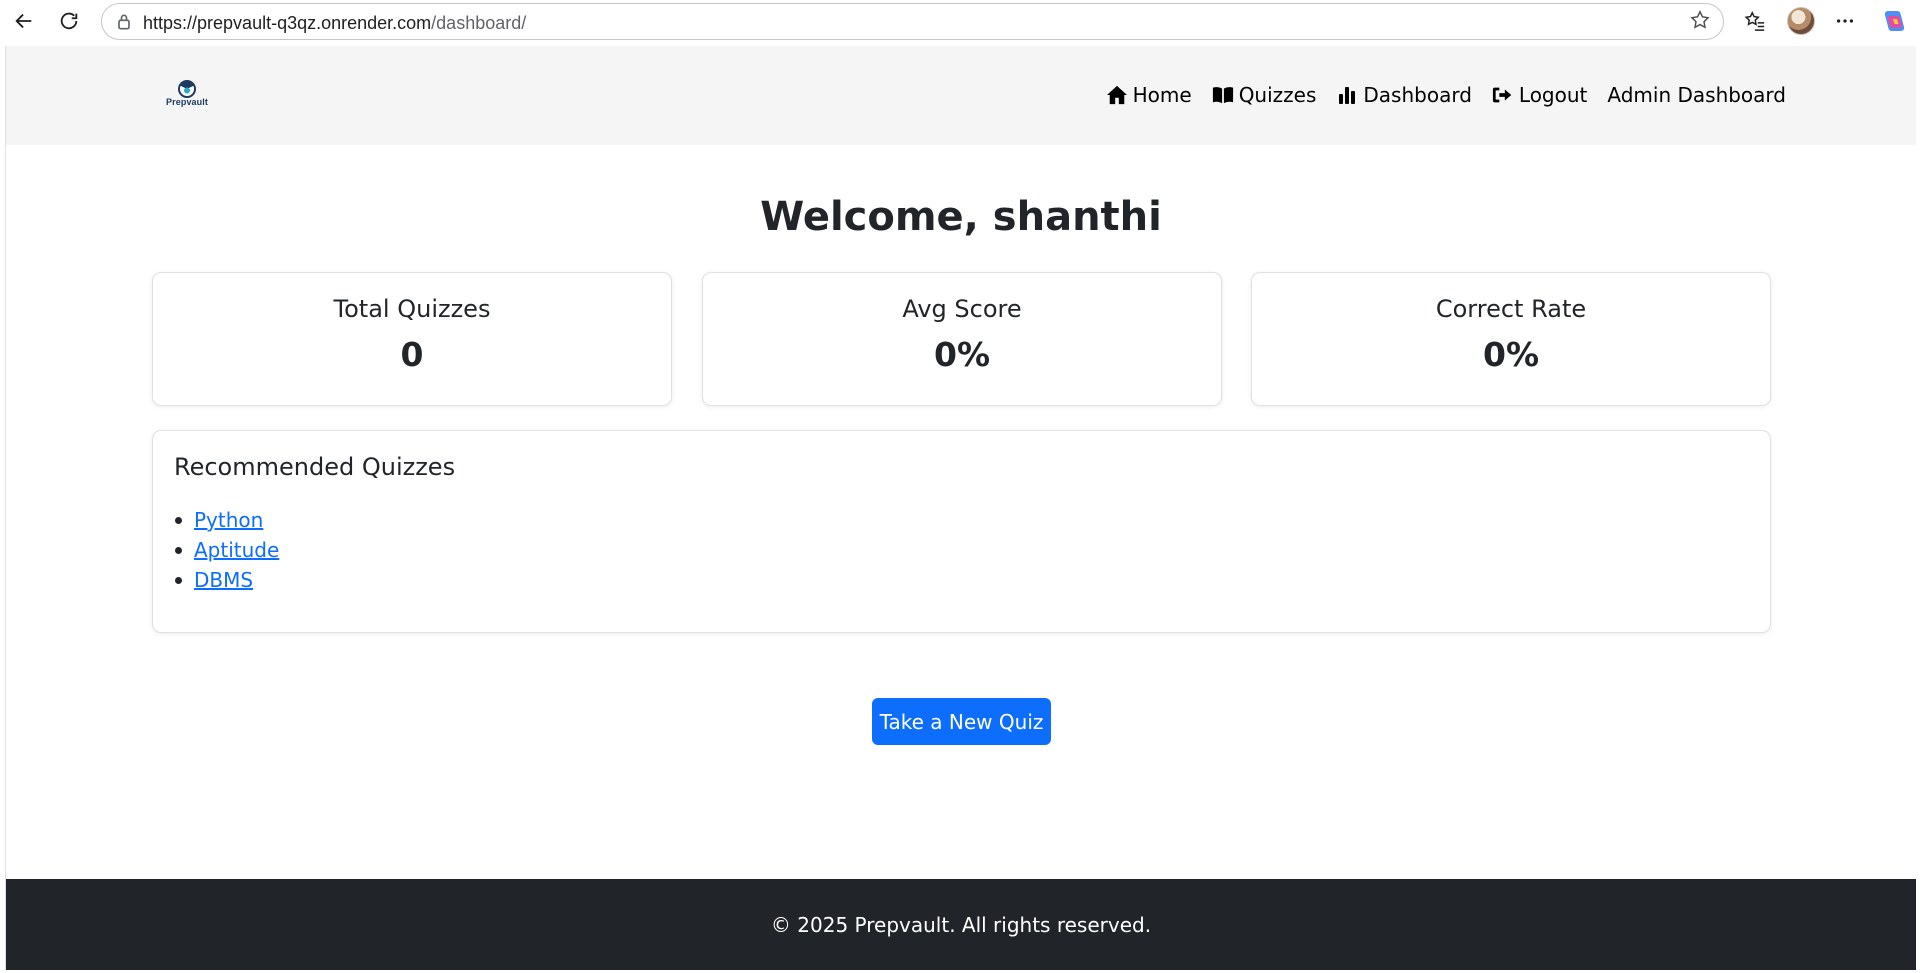 The width and height of the screenshot is (1920, 973). I want to click on stat-card-correct-rate: Correct Rate 0%, so click(1511, 339).